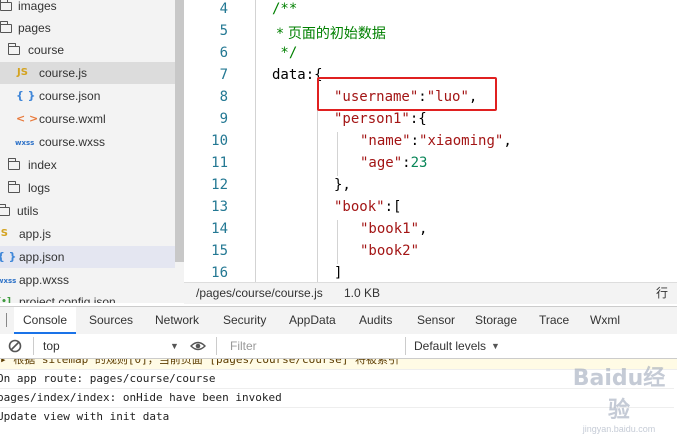 The width and height of the screenshot is (677, 434). I want to click on line-number: 13, so click(219, 207).